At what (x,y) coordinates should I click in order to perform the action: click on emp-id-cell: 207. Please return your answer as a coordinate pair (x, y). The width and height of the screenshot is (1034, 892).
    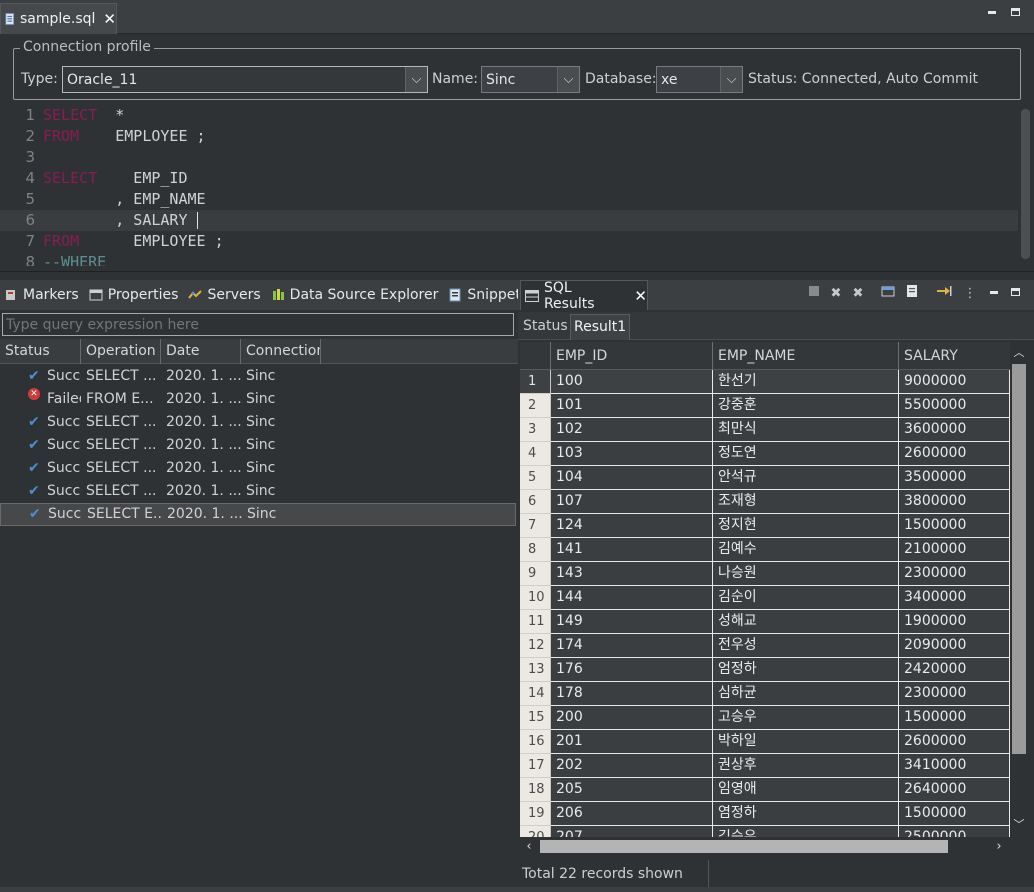
    Looking at the image, I should click on (632, 831).